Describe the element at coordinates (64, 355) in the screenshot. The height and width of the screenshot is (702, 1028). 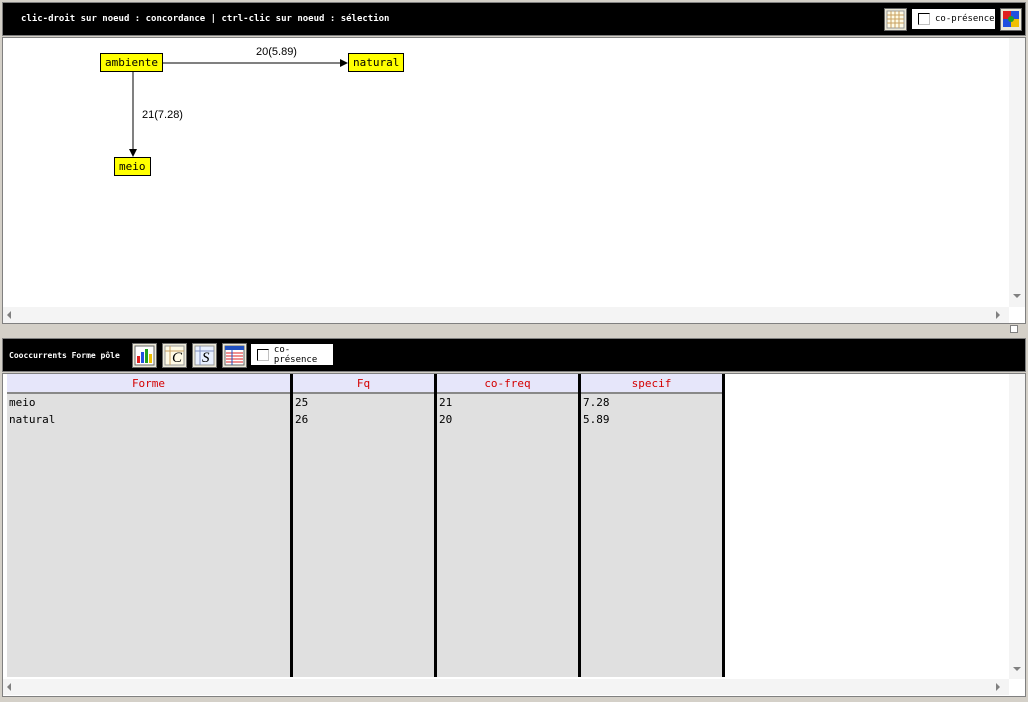
I see `table-title: Cooccurrents Forme pôle` at that location.